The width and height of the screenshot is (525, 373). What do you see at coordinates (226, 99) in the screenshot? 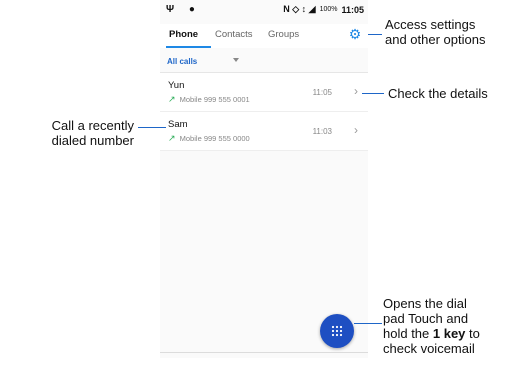
I see `phone-number: 999 555 0001` at bounding box center [226, 99].